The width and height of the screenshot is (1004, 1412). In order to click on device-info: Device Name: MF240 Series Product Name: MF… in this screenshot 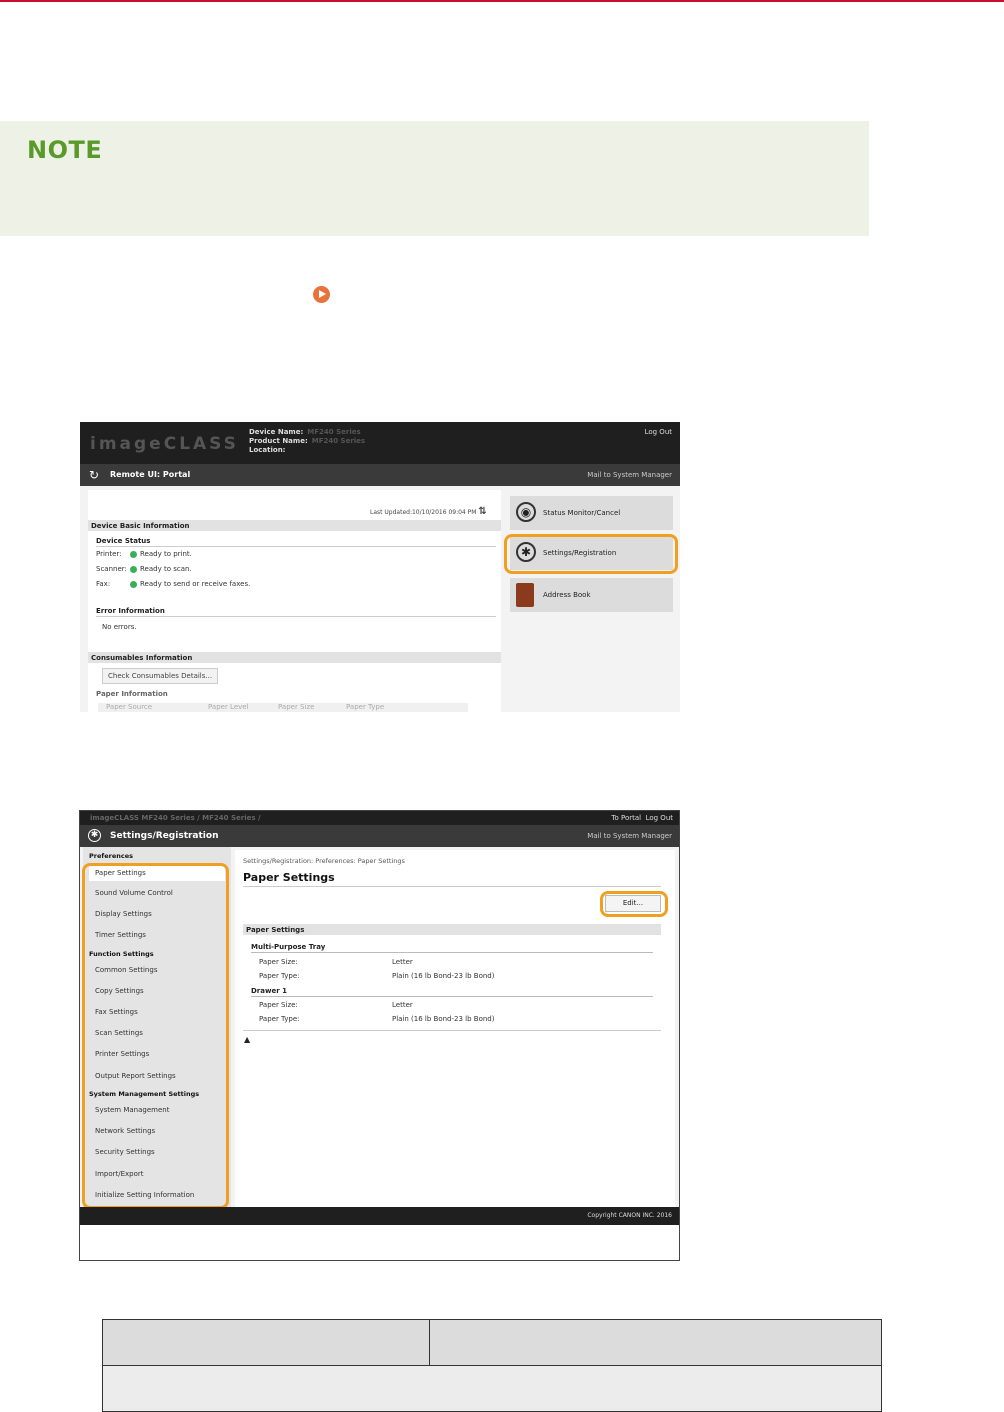, I will do `click(307, 441)`.